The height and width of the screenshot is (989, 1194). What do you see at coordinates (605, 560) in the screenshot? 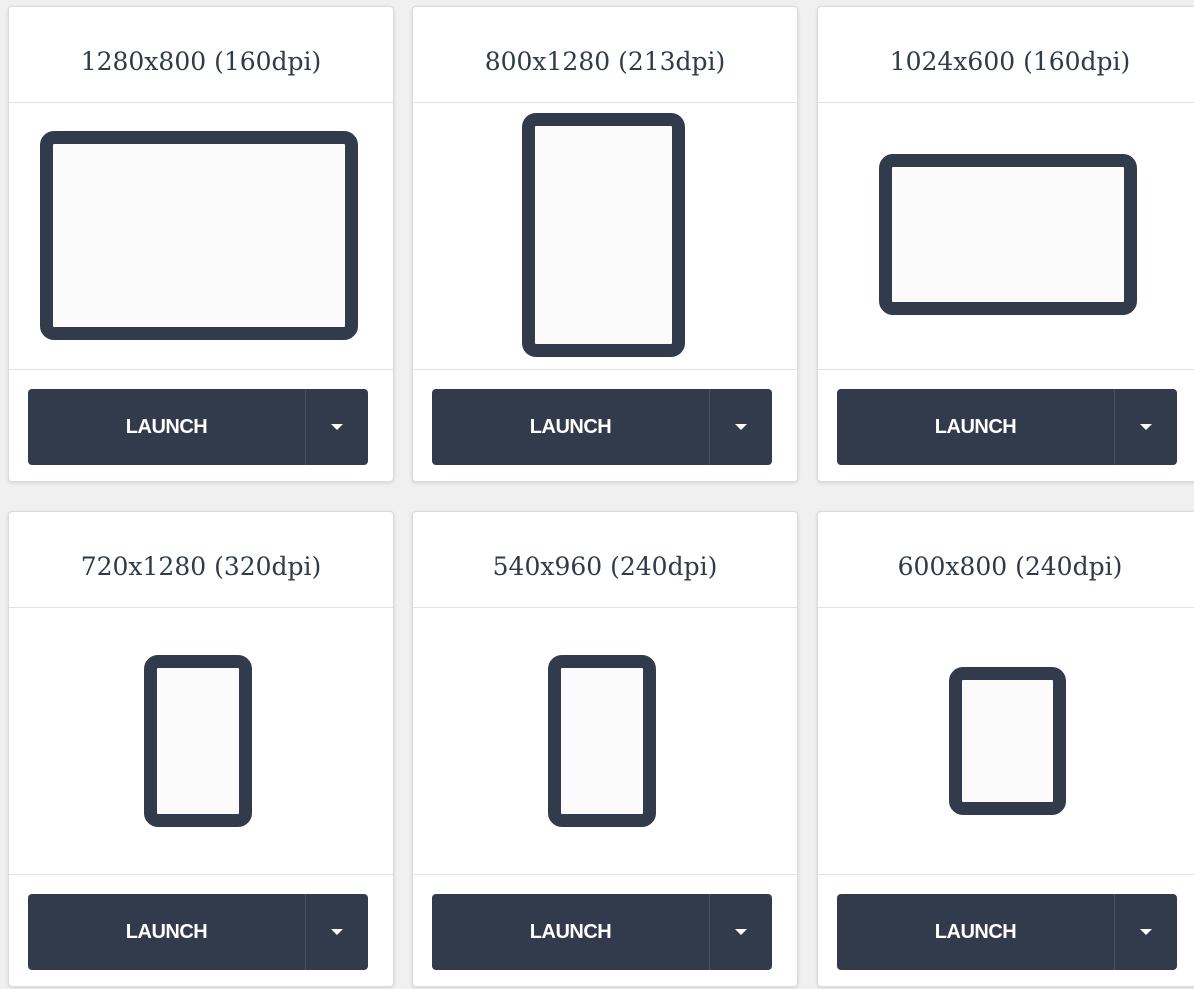
I see `device-resolution-title: 540x960 (240dpi)` at bounding box center [605, 560].